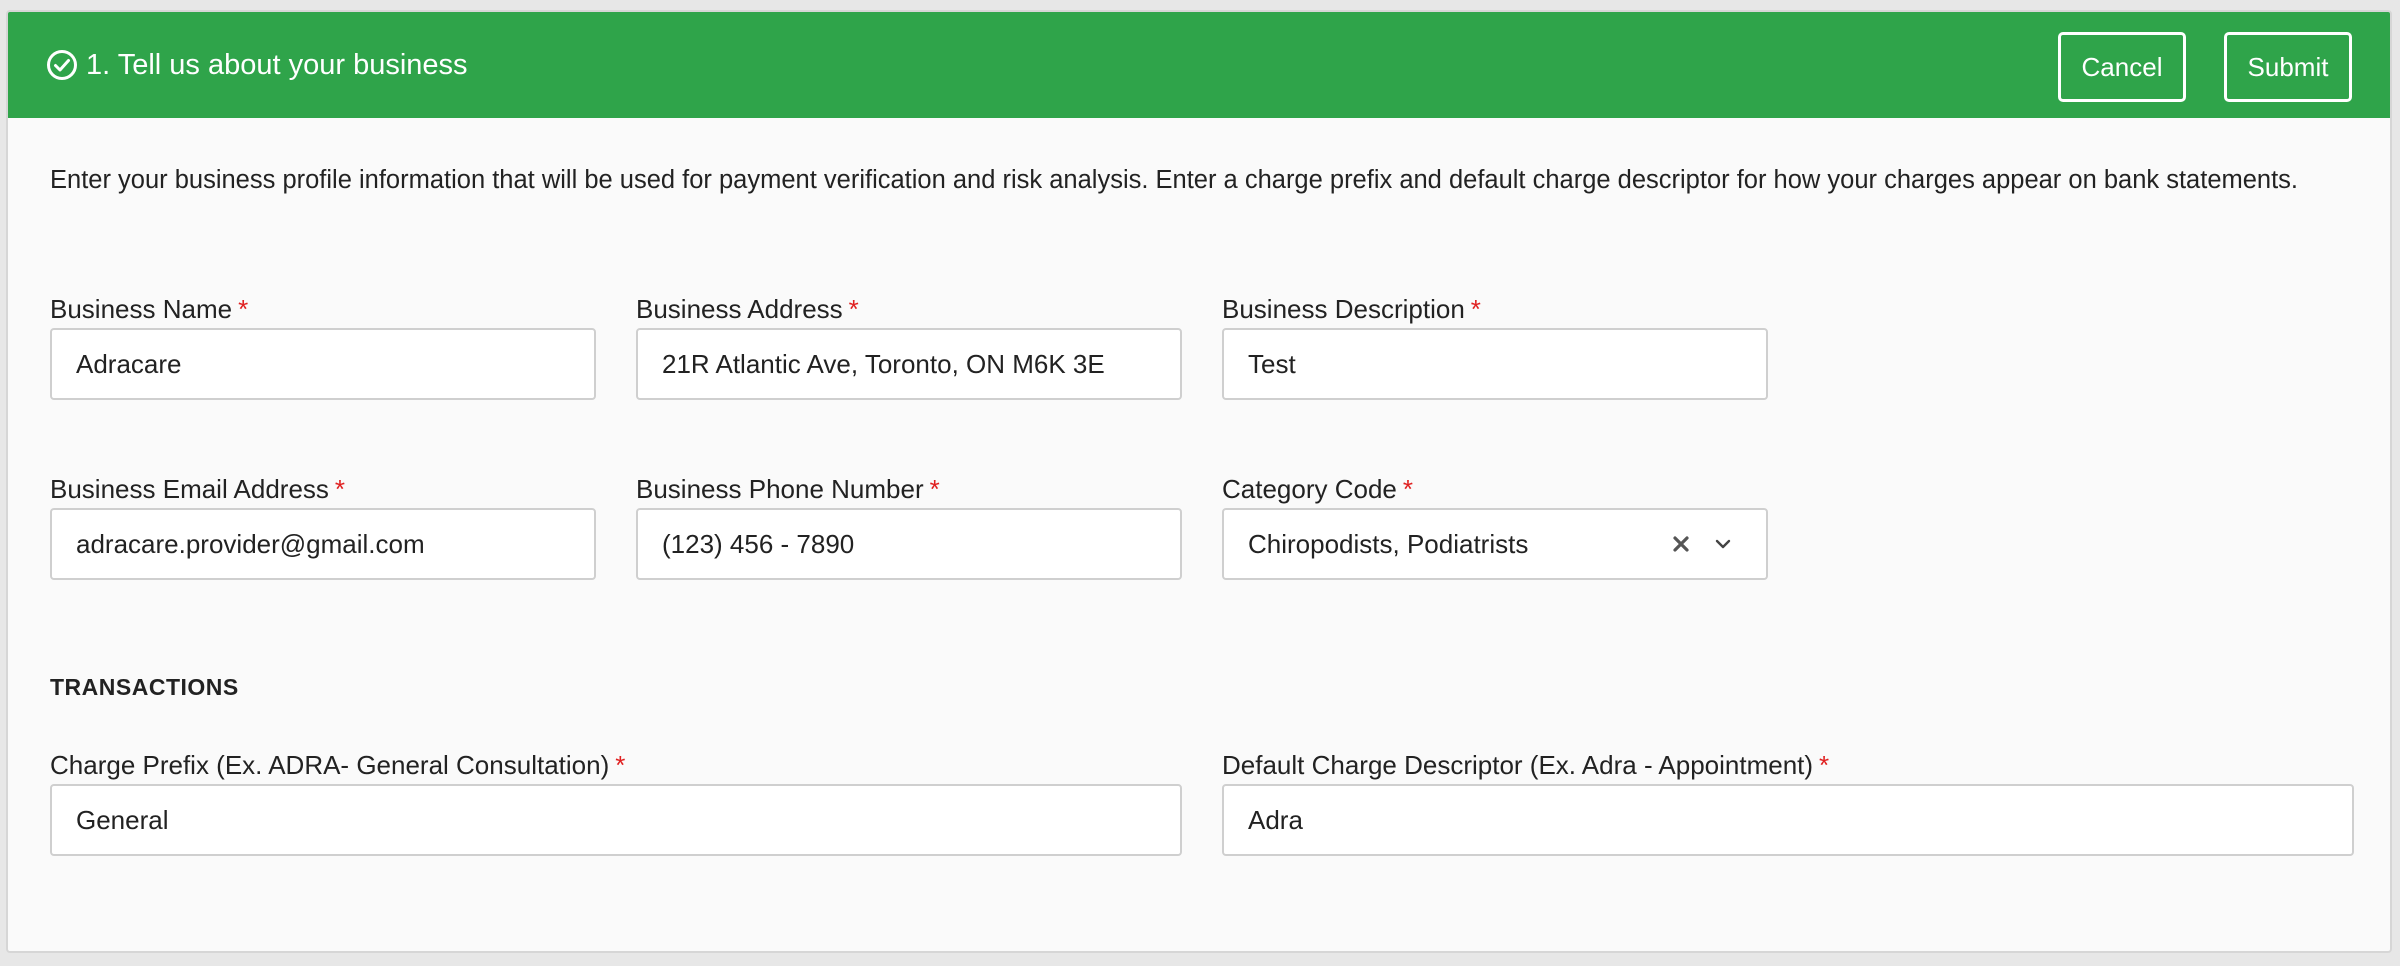 This screenshot has width=2400, height=966. I want to click on check-circle-icon, so click(62, 65).